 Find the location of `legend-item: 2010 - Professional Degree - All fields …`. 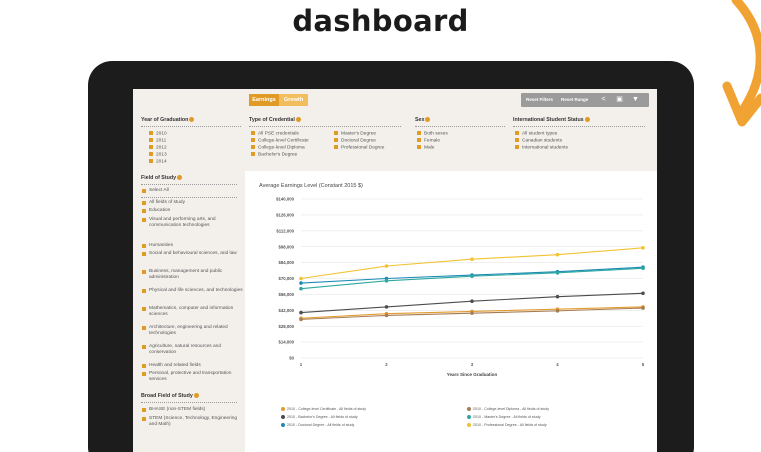

legend-item: 2010 - Professional Degree - All fields … is located at coordinates (507, 425).